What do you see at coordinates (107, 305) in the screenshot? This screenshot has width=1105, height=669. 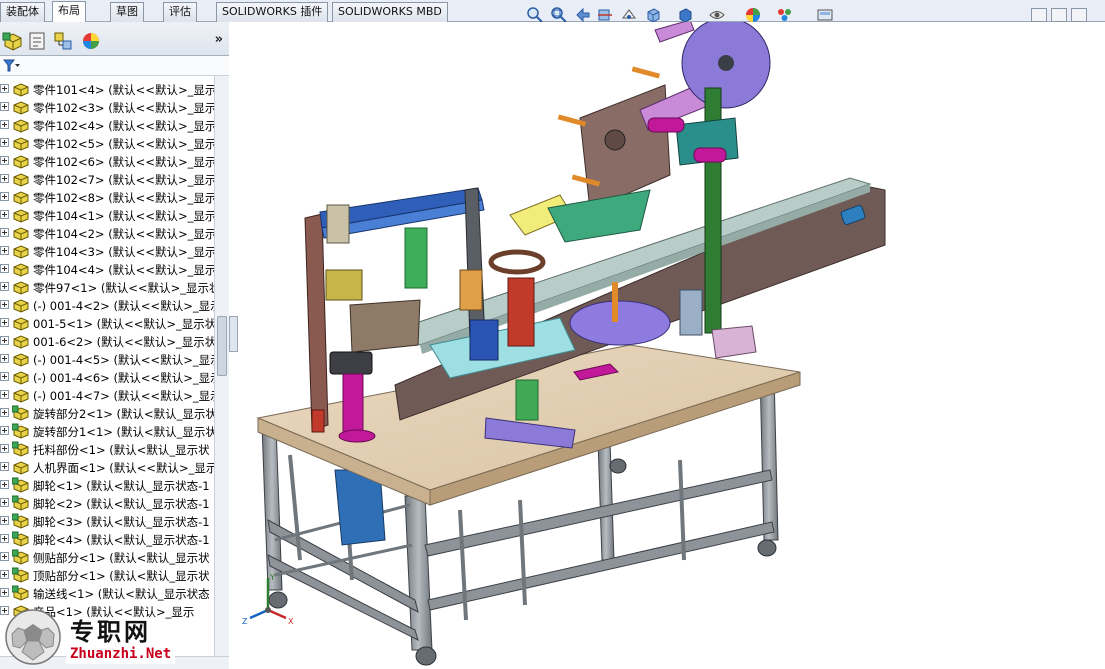 I see `tree-item: (-) 001-4<2> (默认<<默认>_显示` at bounding box center [107, 305].